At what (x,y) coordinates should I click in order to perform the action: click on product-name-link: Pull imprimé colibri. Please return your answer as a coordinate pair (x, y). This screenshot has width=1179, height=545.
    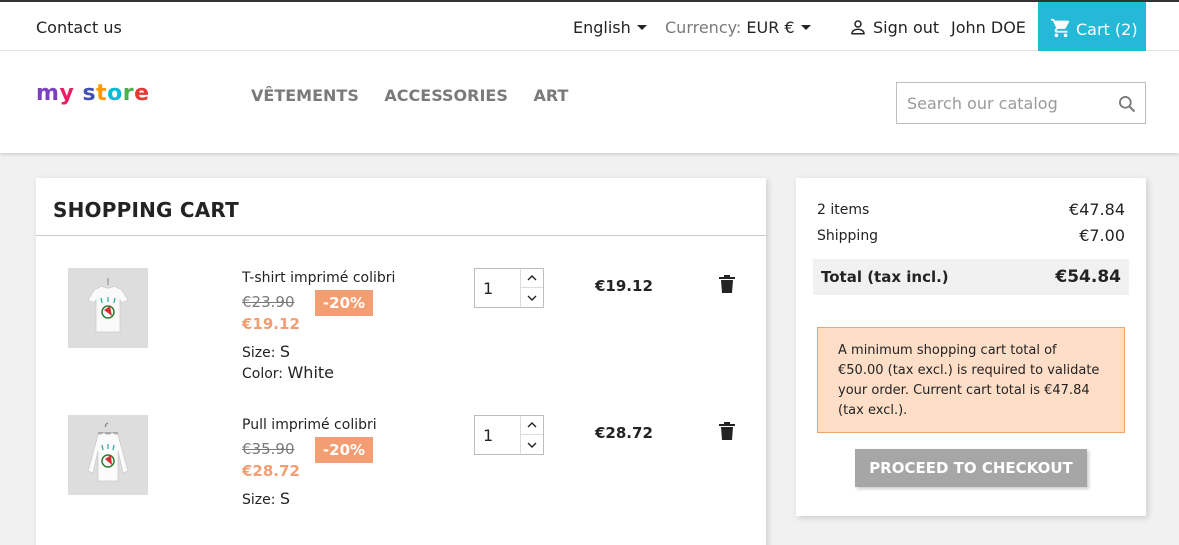
    Looking at the image, I should click on (309, 425).